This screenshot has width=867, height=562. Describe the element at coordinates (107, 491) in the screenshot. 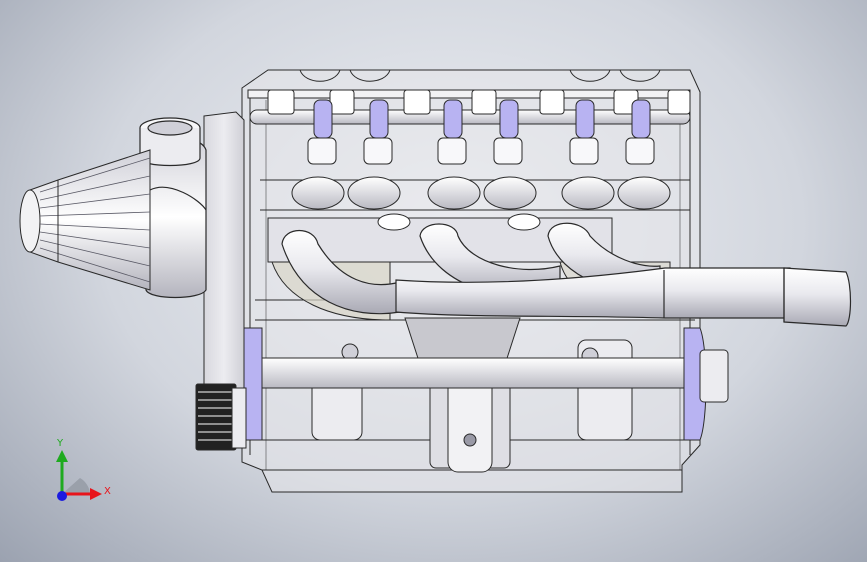

I see `triad-x-label: X` at that location.